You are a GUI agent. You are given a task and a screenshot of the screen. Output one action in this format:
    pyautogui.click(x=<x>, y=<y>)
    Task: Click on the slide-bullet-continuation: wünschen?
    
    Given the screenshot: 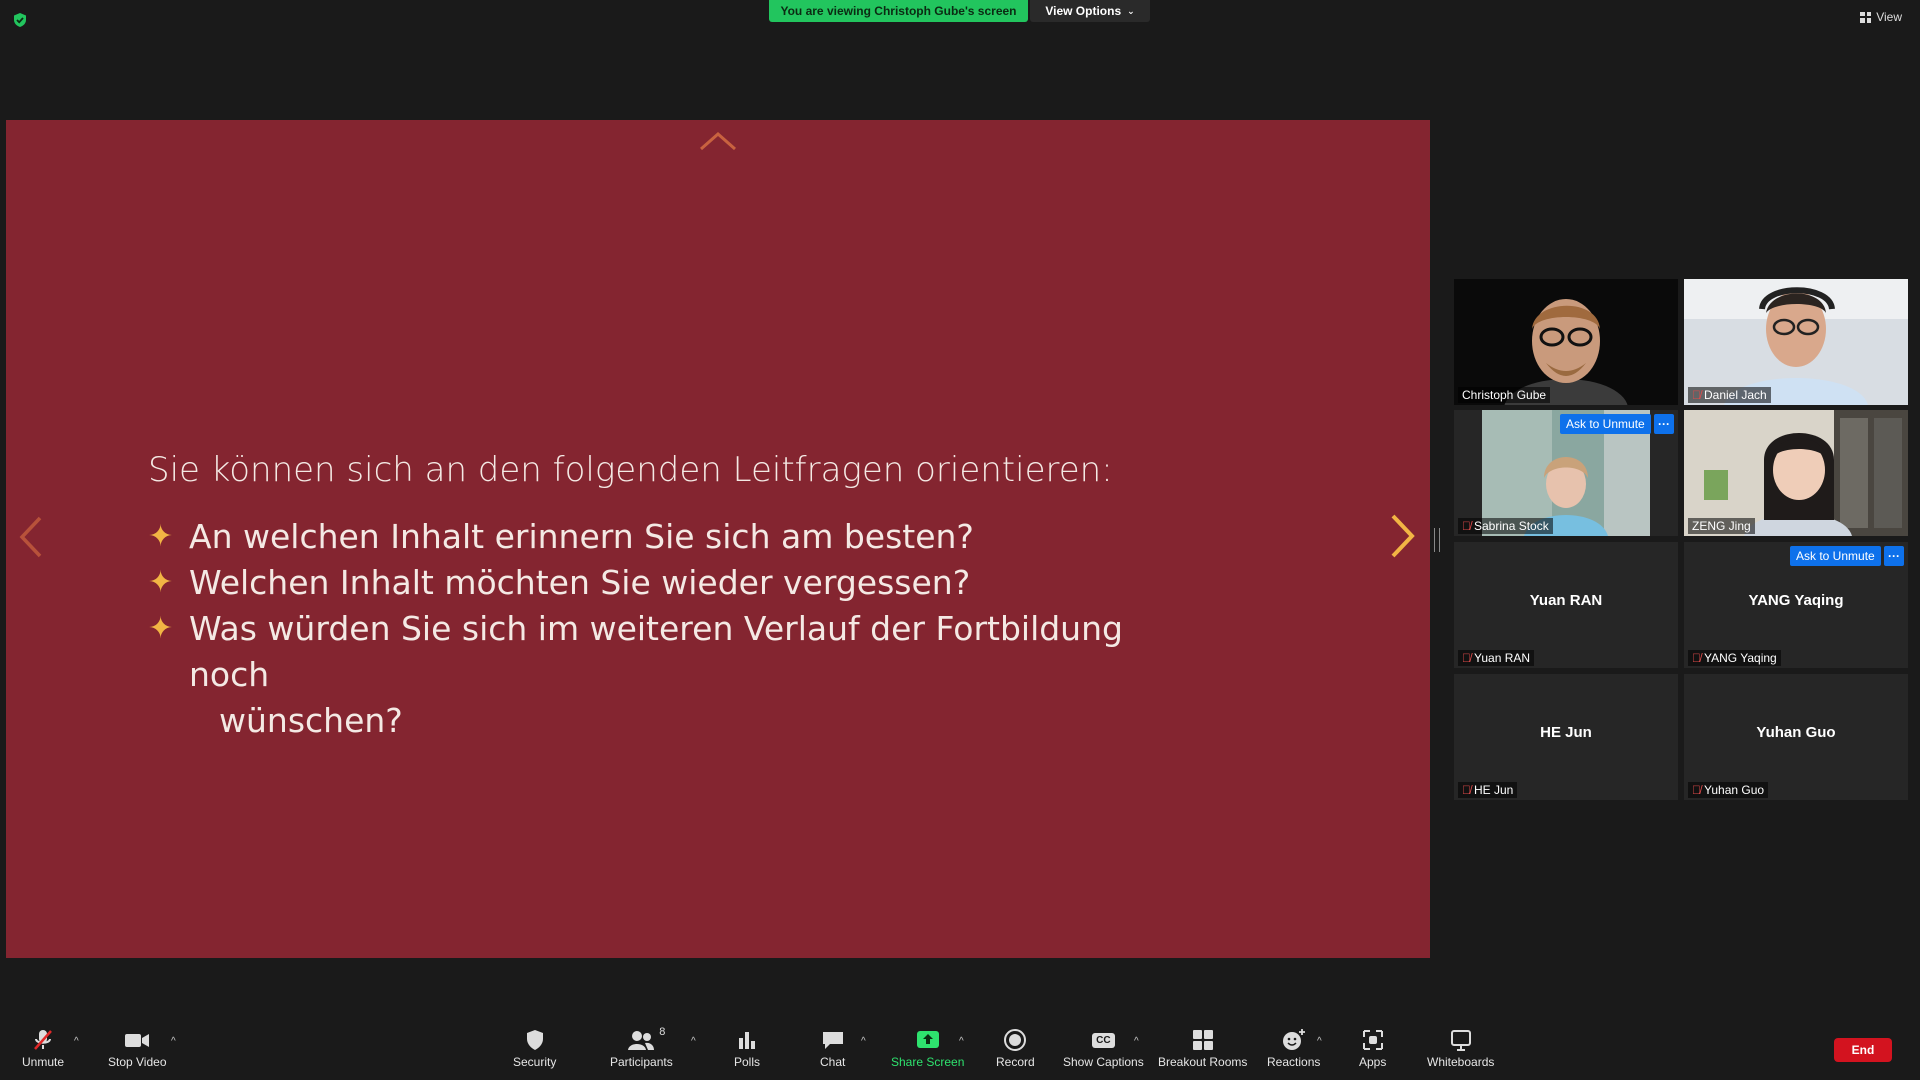 What is the action you would take?
    pyautogui.click(x=311, y=720)
    